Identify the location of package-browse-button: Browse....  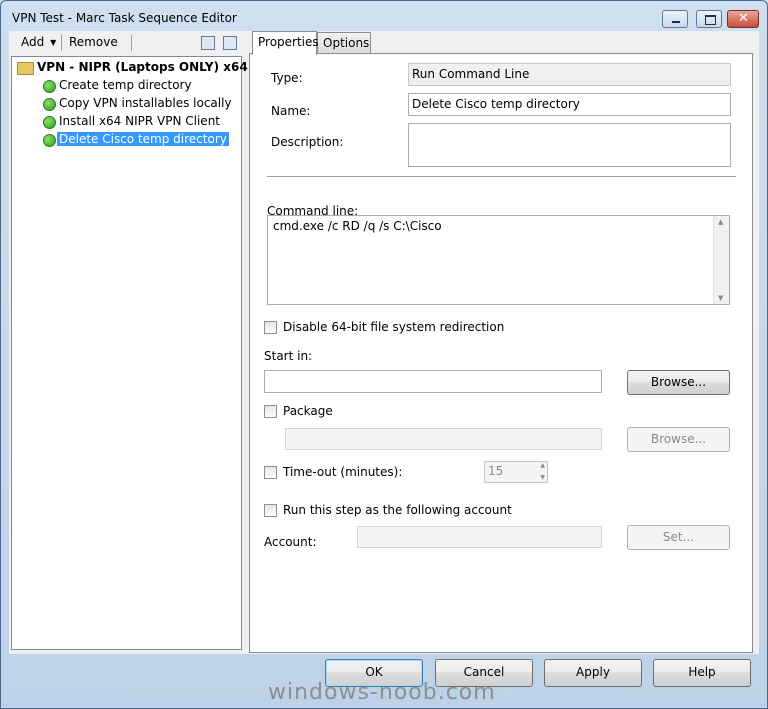
(678, 439).